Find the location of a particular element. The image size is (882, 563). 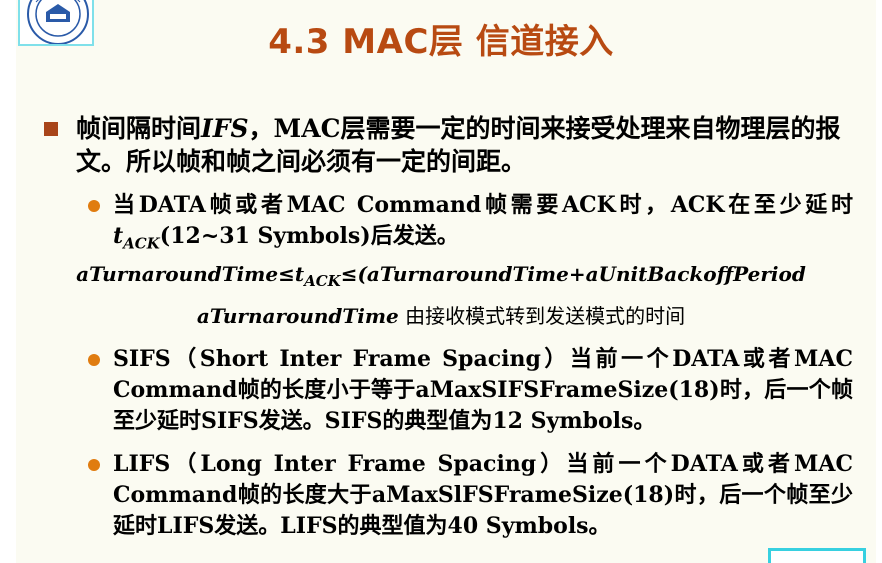

formula-turnaround-def: aTurnaroundTime 由接收模式转到发送模式的时间 is located at coordinates (441, 314).